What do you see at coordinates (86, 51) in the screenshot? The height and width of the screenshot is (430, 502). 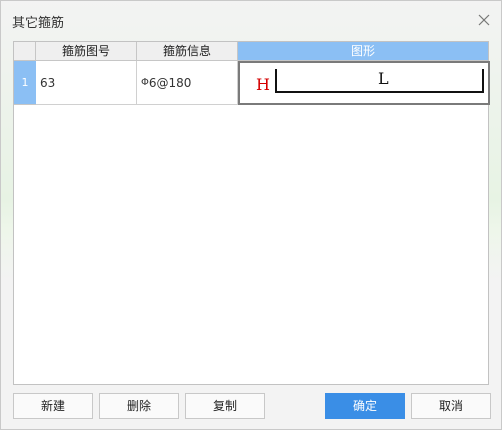 I see `column-header-code: 箍筋图号` at bounding box center [86, 51].